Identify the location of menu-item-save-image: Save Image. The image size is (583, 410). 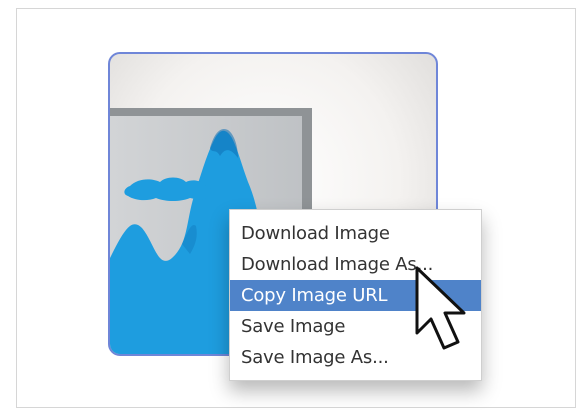
(355, 326).